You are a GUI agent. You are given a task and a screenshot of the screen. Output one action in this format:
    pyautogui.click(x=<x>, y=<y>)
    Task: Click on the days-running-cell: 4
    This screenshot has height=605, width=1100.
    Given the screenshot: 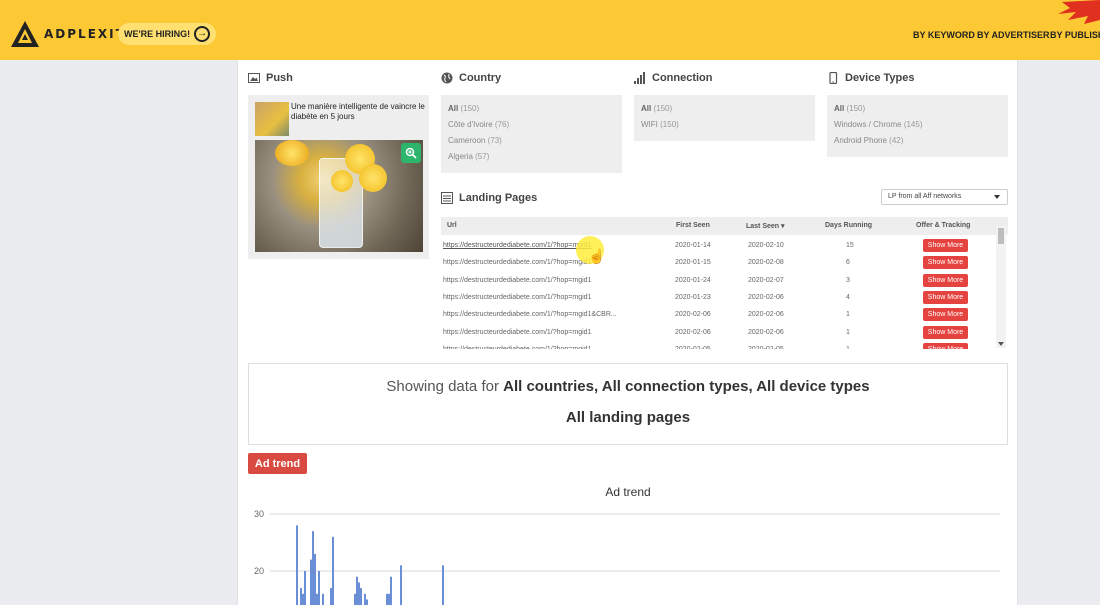 What is the action you would take?
    pyautogui.click(x=848, y=297)
    